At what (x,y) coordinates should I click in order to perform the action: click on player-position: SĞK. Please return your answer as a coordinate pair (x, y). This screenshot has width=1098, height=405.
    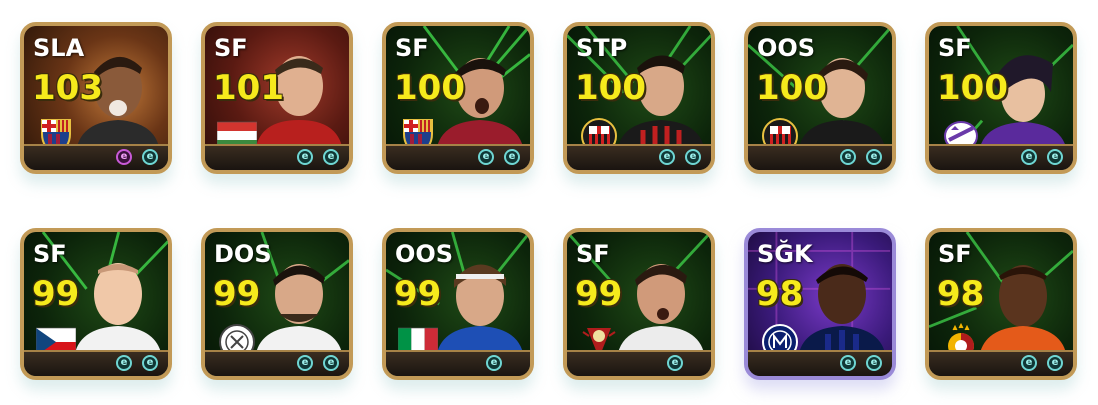
    Looking at the image, I should click on (785, 254).